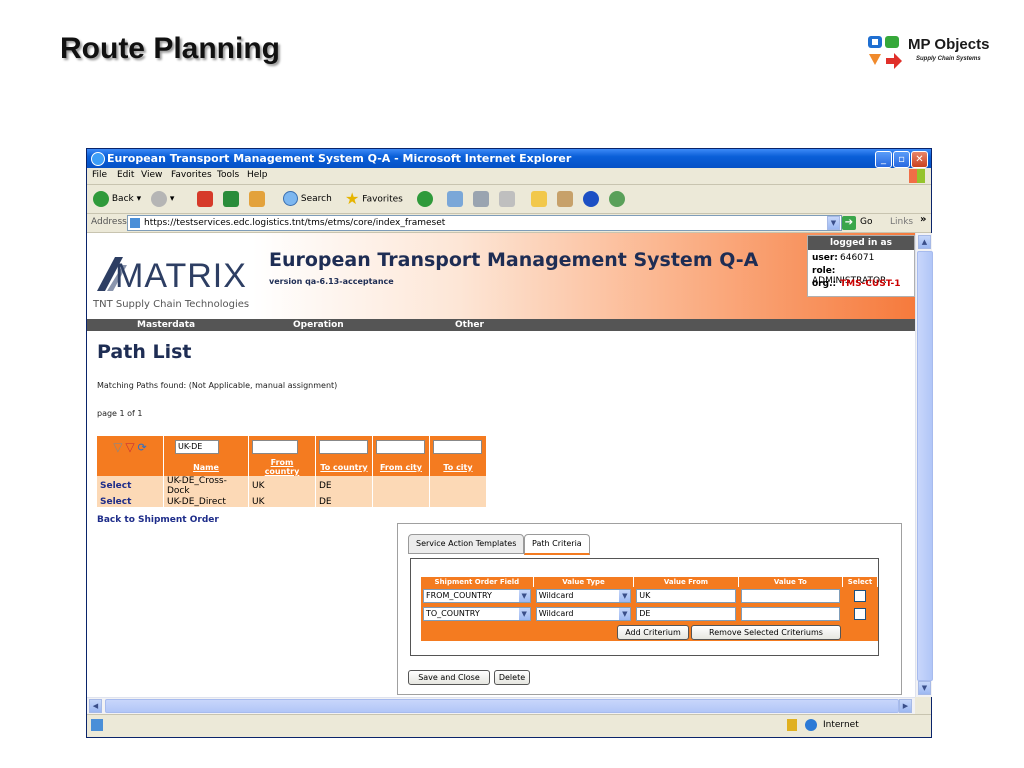  What do you see at coordinates (924, 242) in the screenshot?
I see `scroll-up-icon: ▲` at bounding box center [924, 242].